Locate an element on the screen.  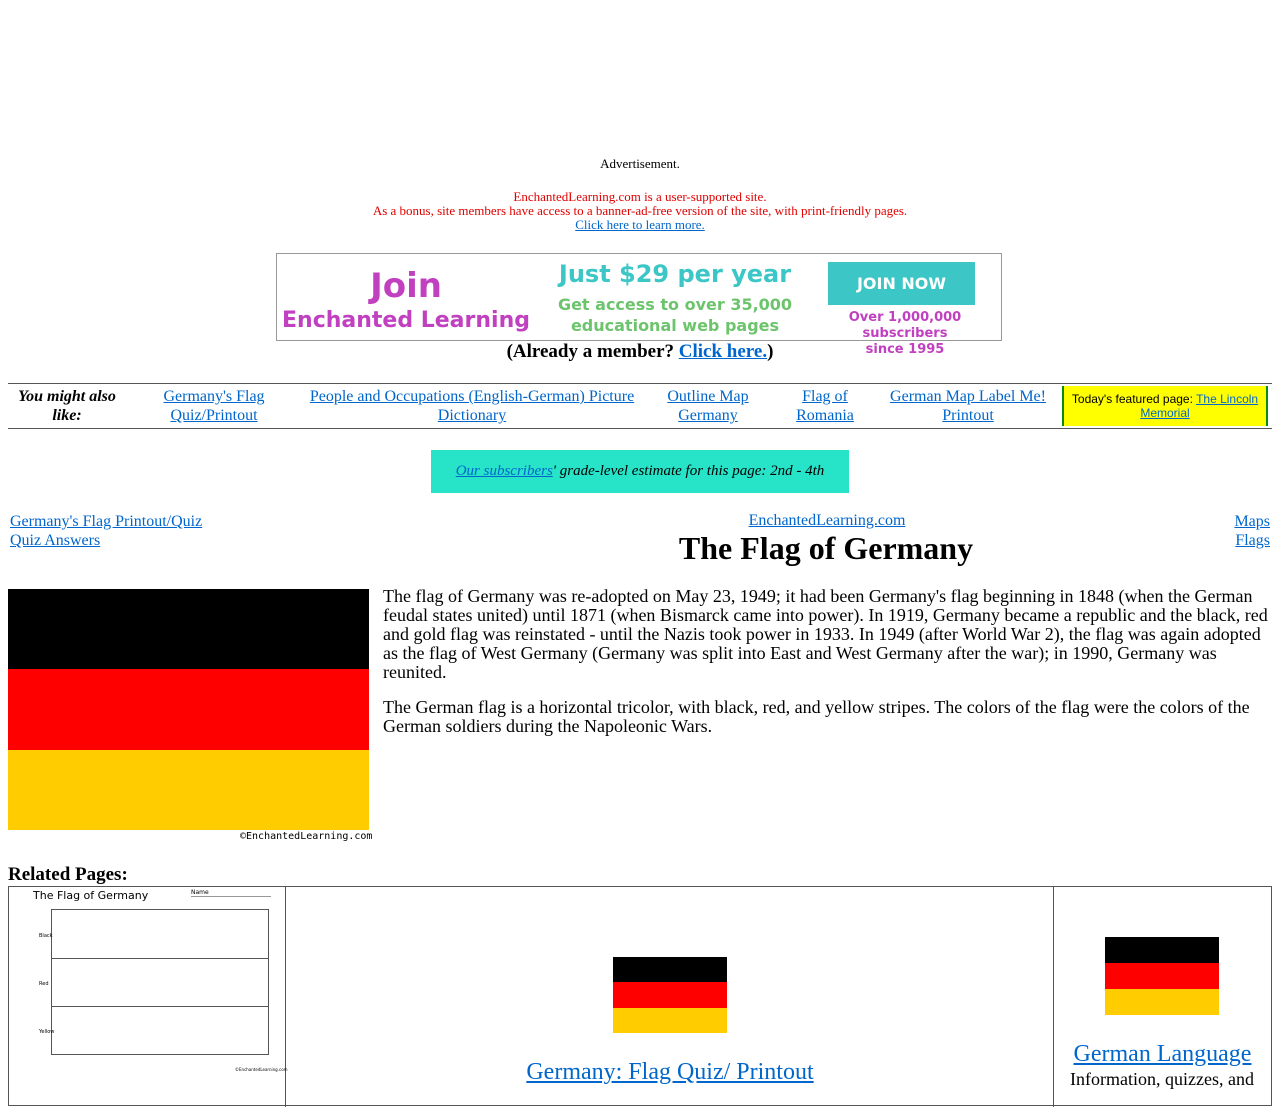
worksheet-title: The Flag of Germany is located at coordinates (91, 895).